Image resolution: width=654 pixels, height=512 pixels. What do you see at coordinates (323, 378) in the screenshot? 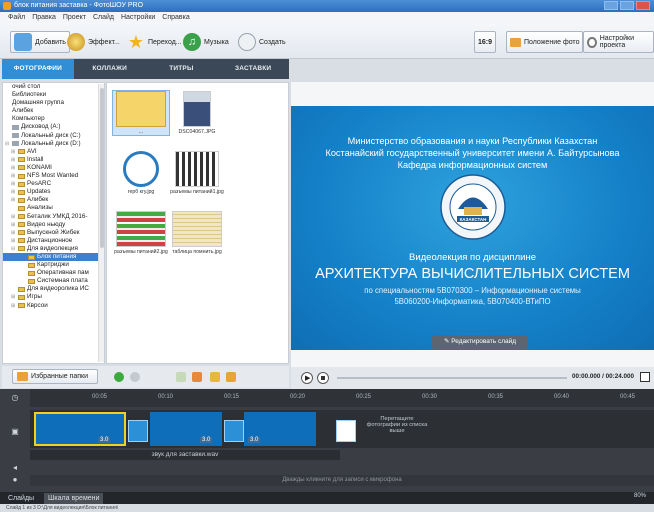
I see `stop-button` at bounding box center [323, 378].